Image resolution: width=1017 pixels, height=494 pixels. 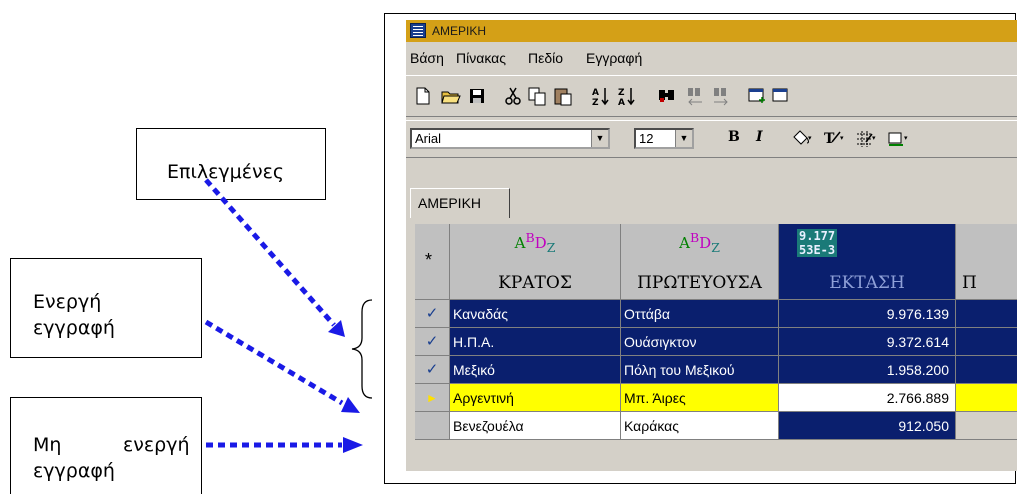 I want to click on cell-capital: Καράκας, so click(x=700, y=426).